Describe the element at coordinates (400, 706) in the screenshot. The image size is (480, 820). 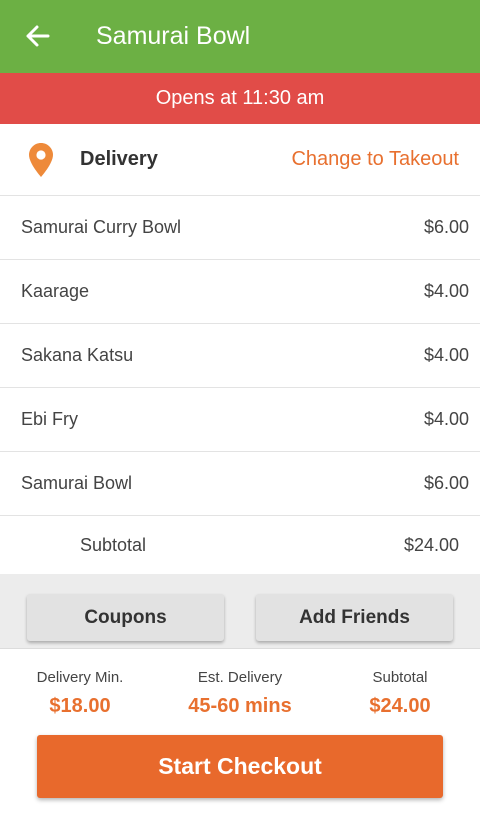
I see `summary-subtotal-value: $24.00` at that location.